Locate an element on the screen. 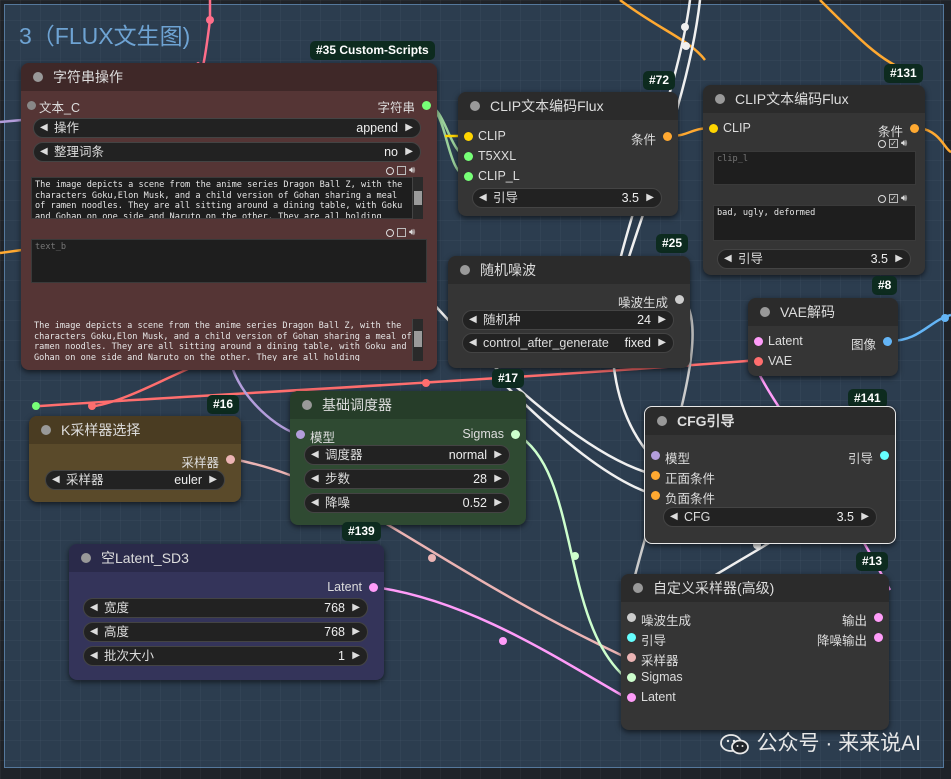 This screenshot has width=951, height=779. output-socket-image is located at coordinates (887, 341).